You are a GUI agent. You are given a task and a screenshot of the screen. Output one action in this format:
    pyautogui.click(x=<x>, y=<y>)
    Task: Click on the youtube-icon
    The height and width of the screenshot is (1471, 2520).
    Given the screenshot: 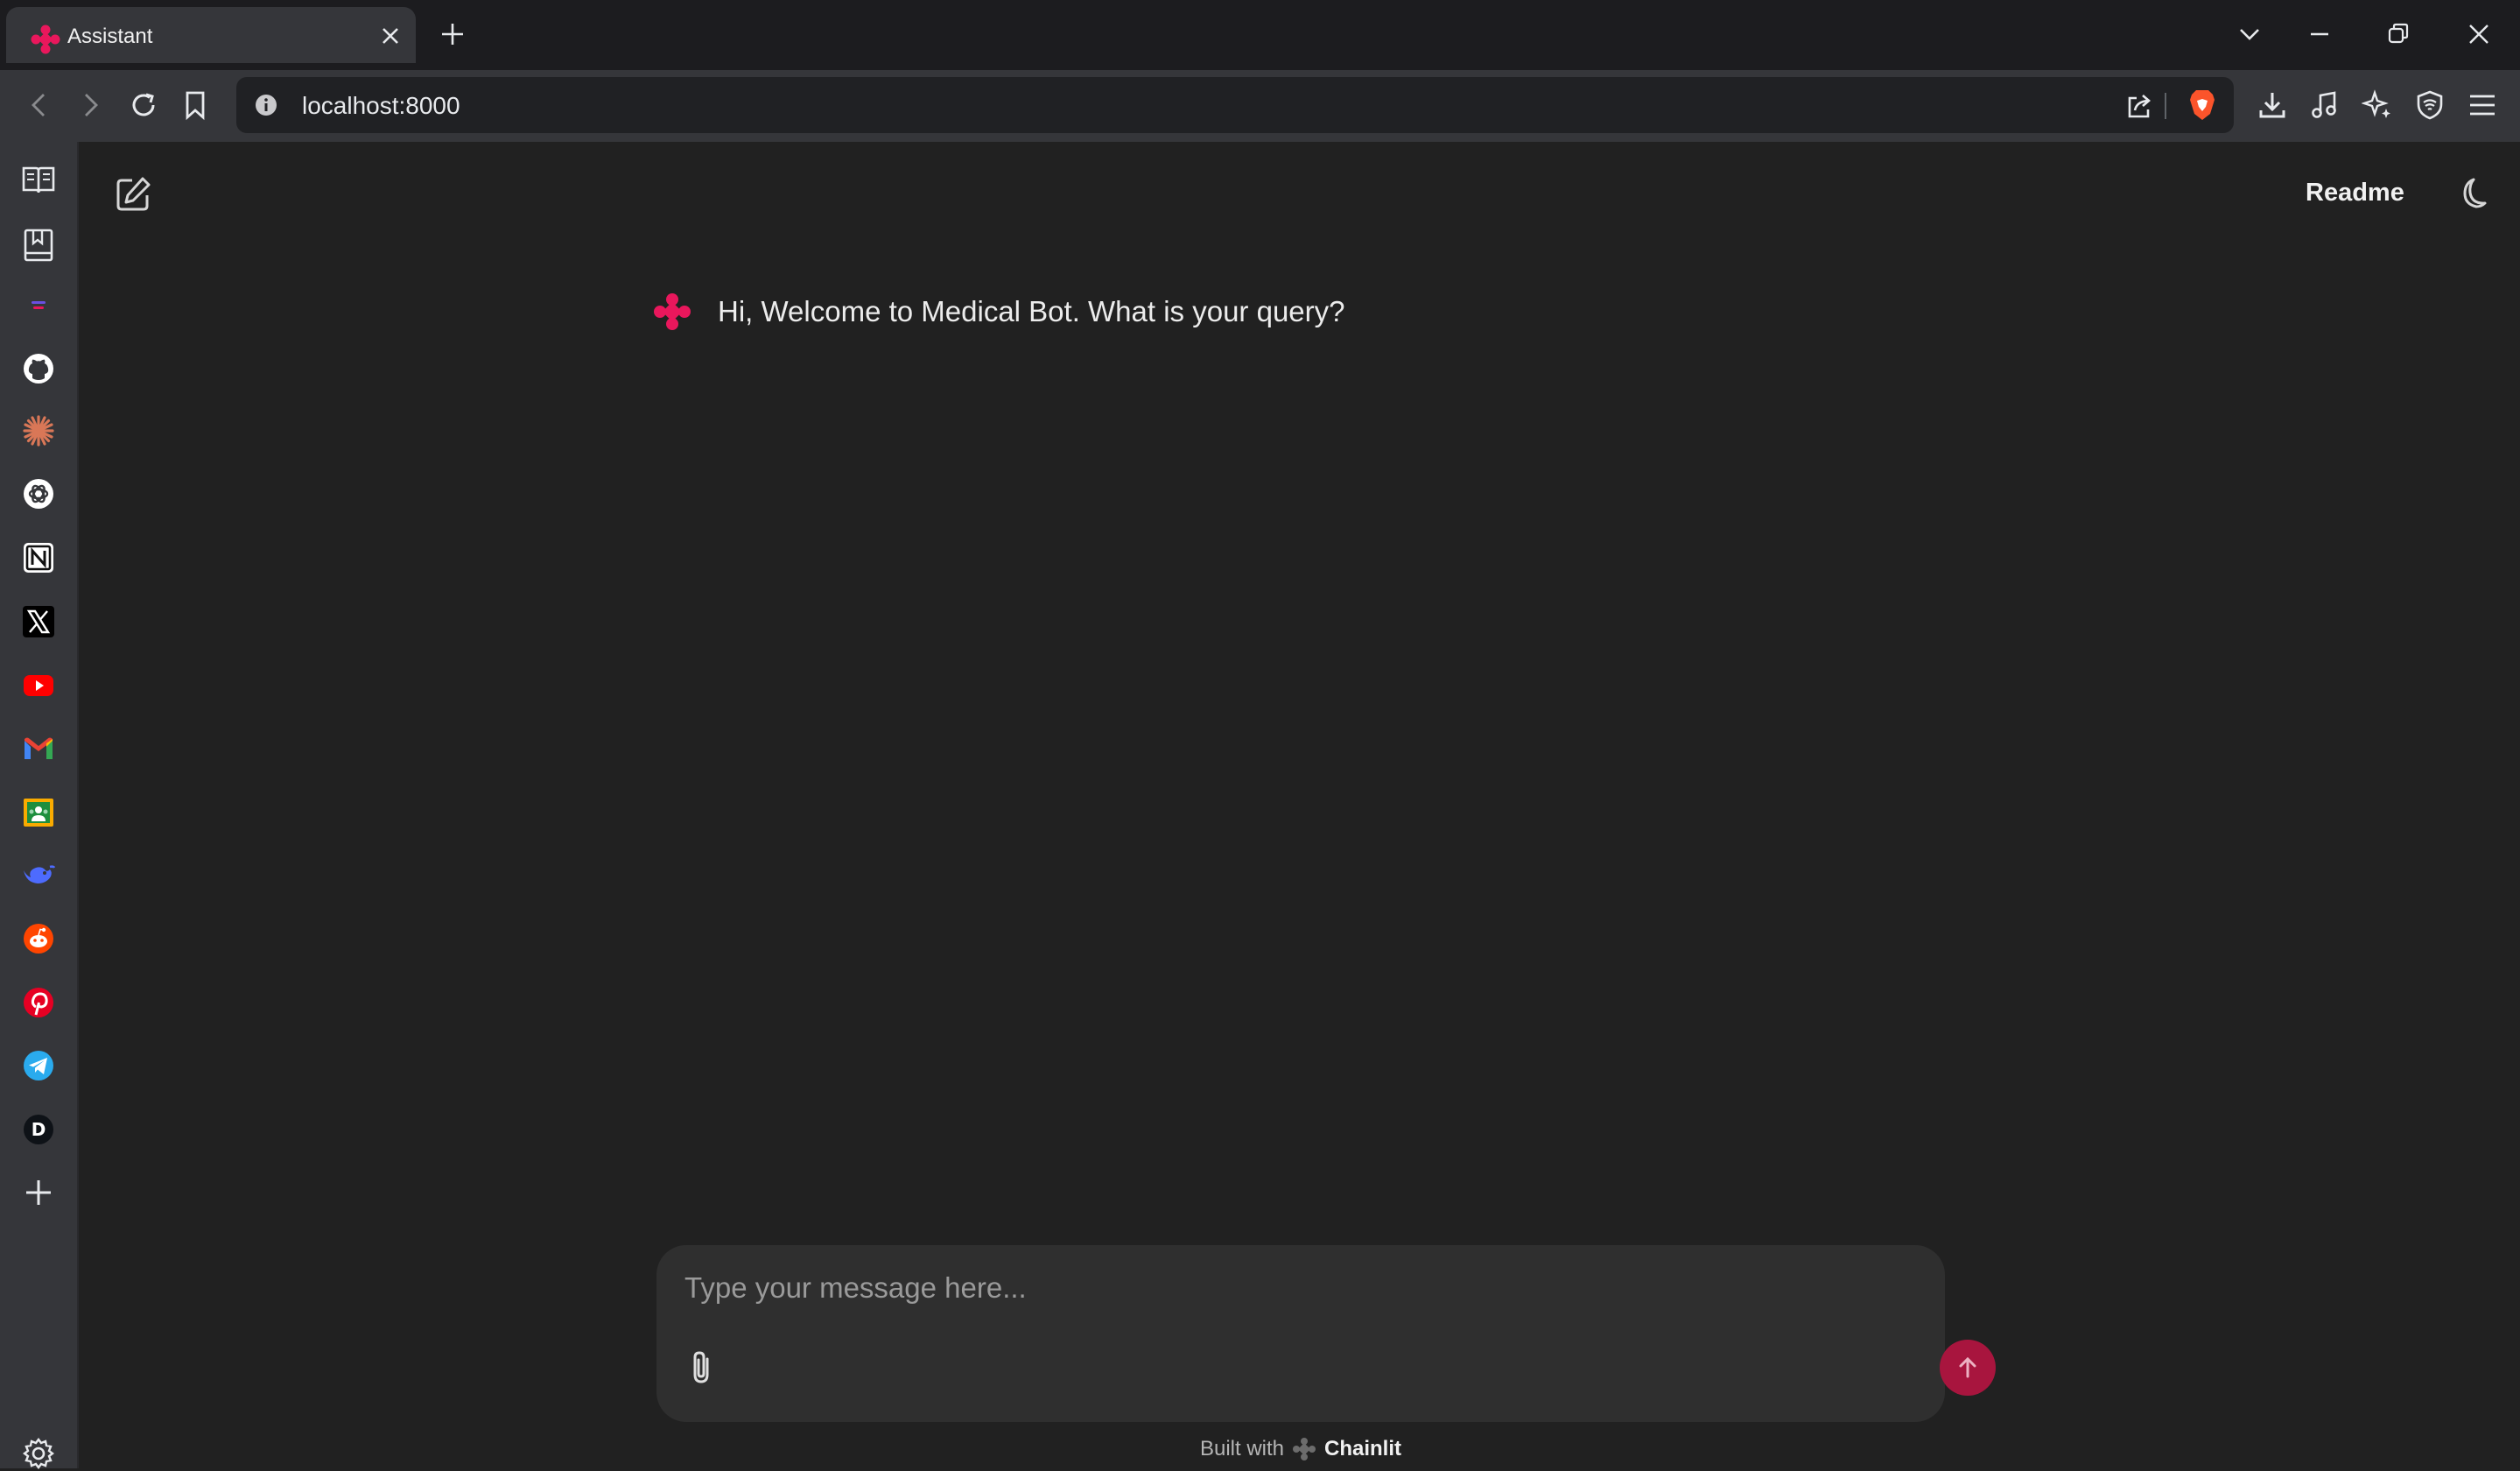 What is the action you would take?
    pyautogui.click(x=38, y=684)
    